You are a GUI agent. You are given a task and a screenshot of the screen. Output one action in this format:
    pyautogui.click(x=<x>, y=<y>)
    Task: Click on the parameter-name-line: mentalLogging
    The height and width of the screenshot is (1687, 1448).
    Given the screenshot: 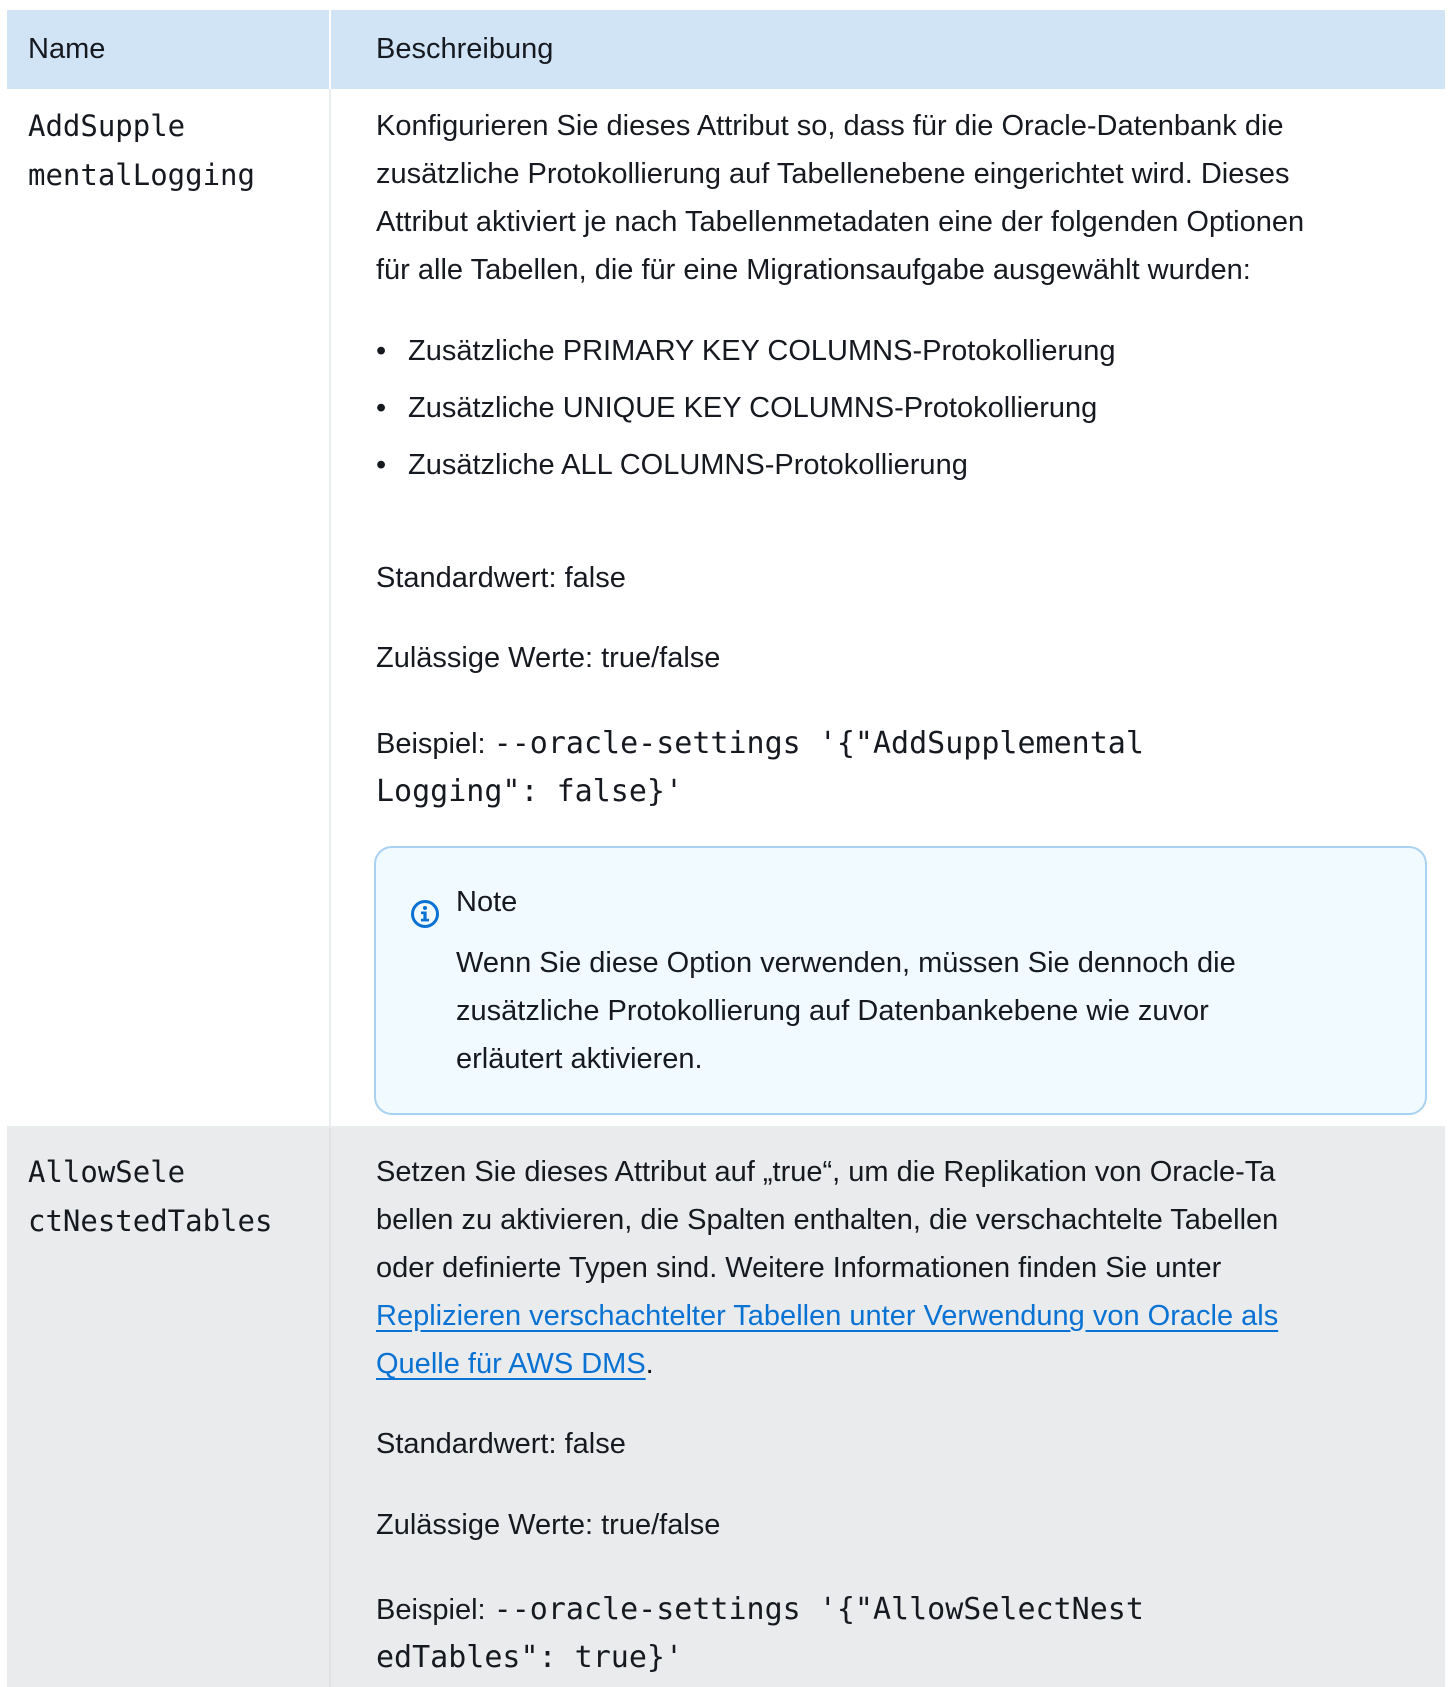 What is the action you would take?
    pyautogui.click(x=141, y=175)
    